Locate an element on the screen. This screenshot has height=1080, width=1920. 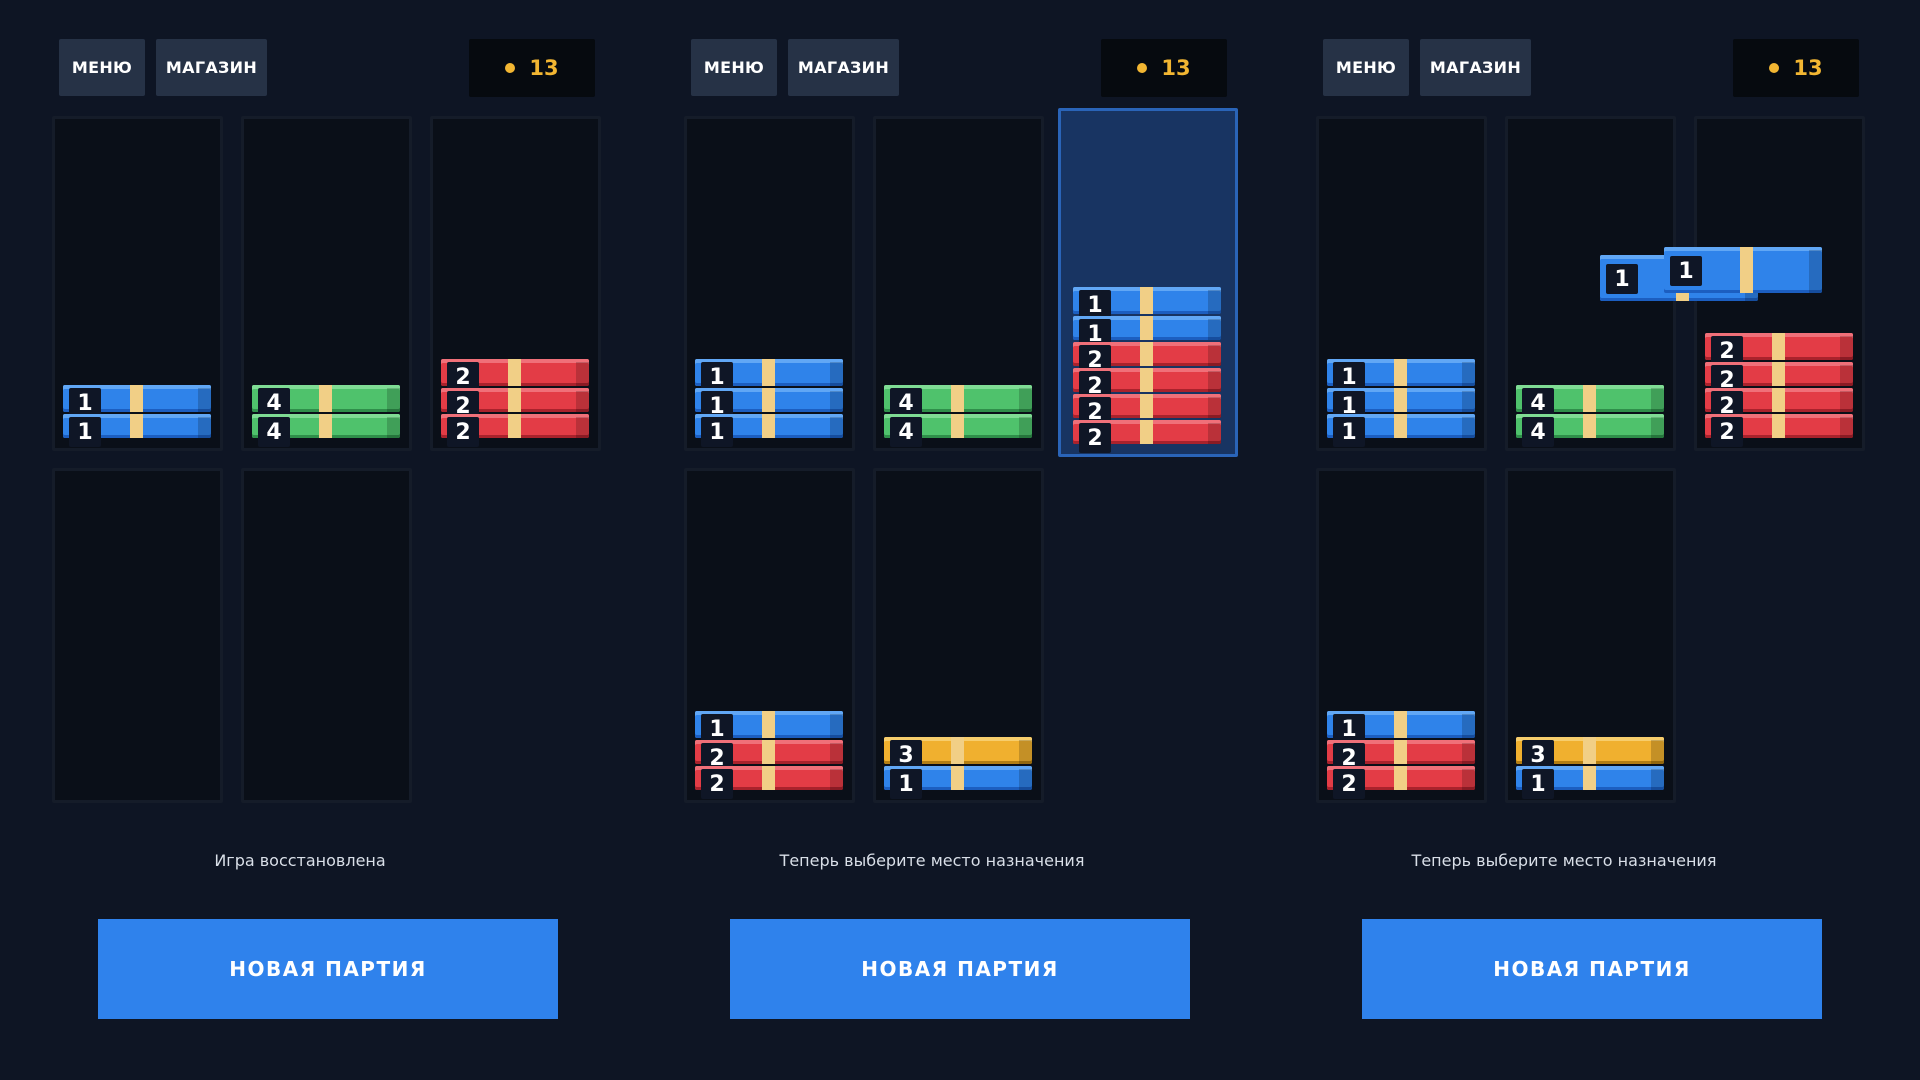
status-message: Теперь выберите место назначения is located at coordinates (932, 860).